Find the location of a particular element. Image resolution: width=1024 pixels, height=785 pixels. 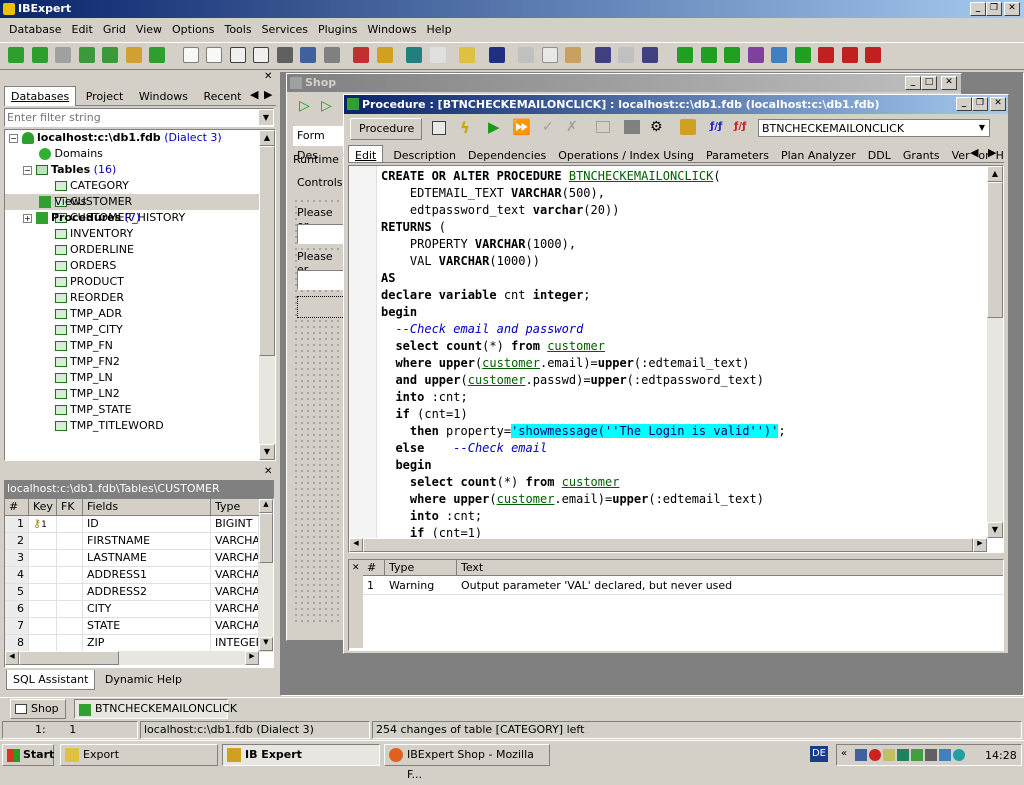

menu-help: Help is located at coordinates (438, 30).